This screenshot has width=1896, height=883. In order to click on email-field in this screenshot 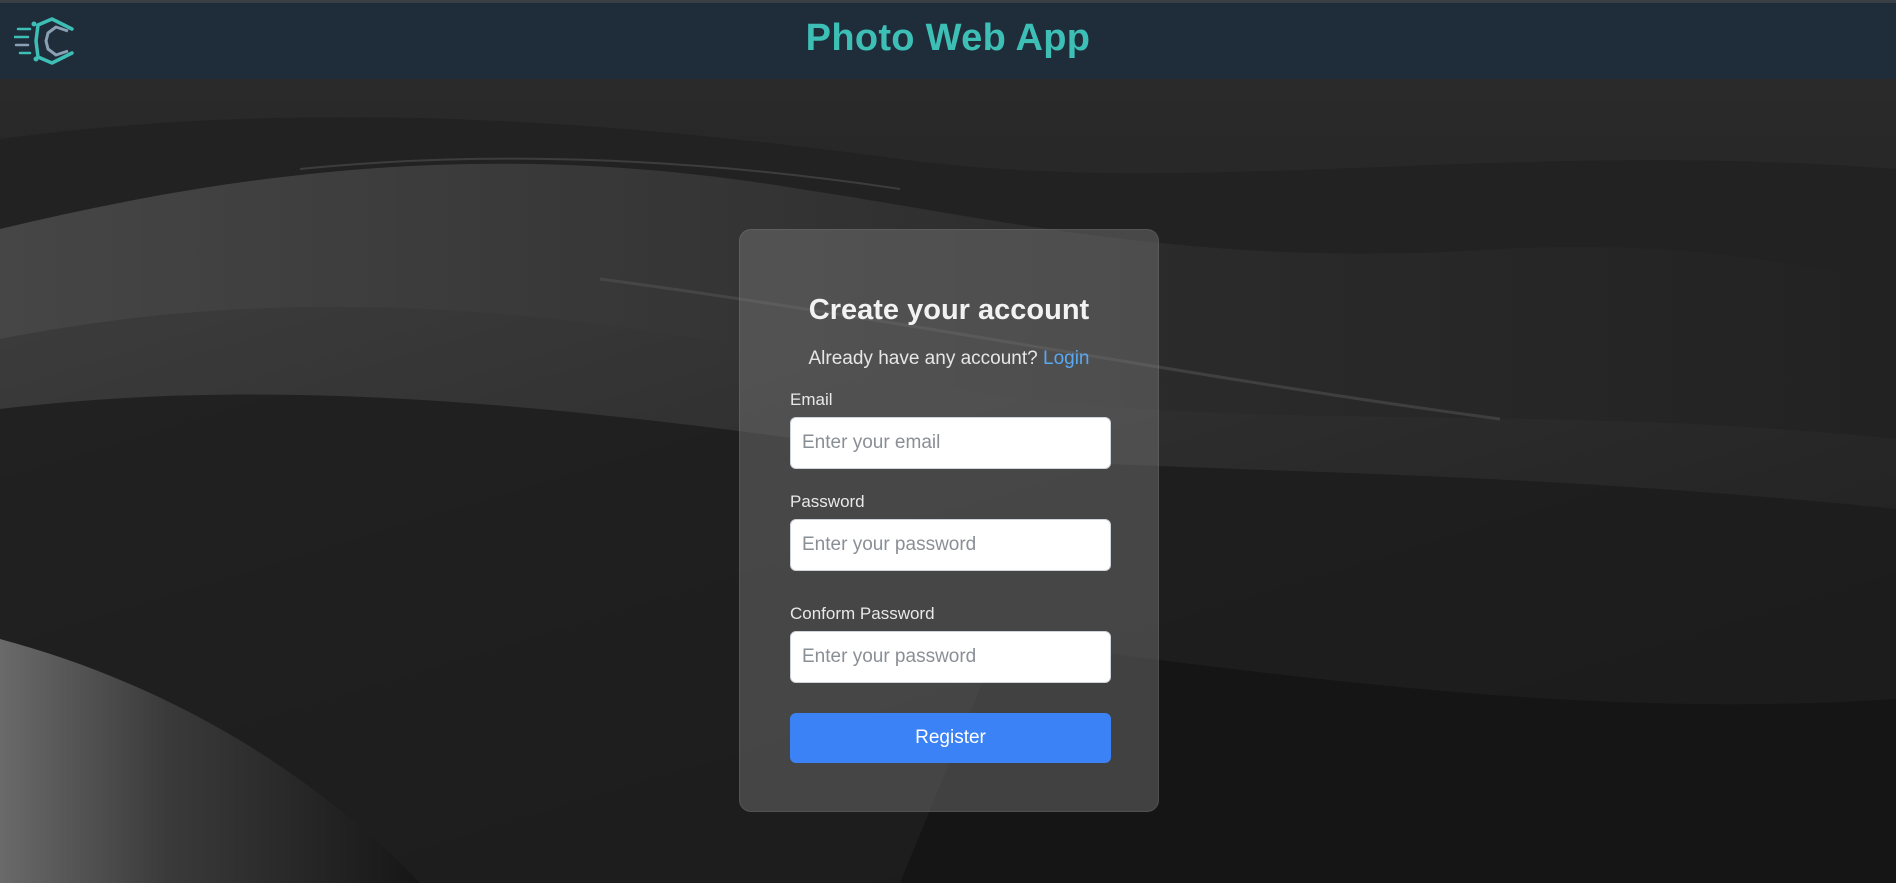, I will do `click(950, 443)`.